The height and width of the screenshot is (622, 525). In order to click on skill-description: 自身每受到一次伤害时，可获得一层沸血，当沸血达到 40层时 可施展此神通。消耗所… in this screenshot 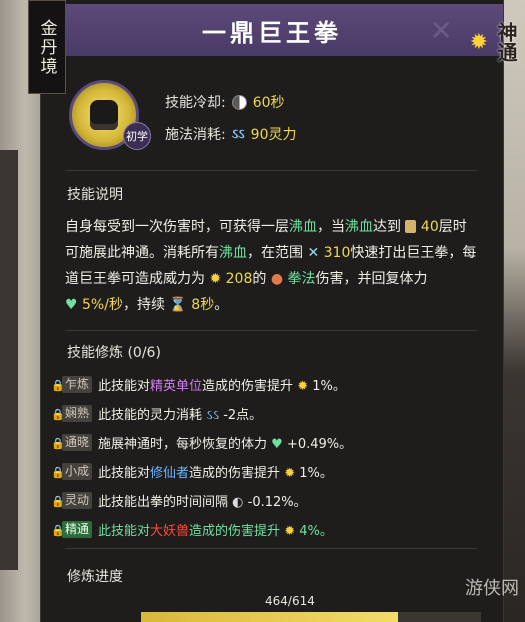, I will do `click(271, 266)`.